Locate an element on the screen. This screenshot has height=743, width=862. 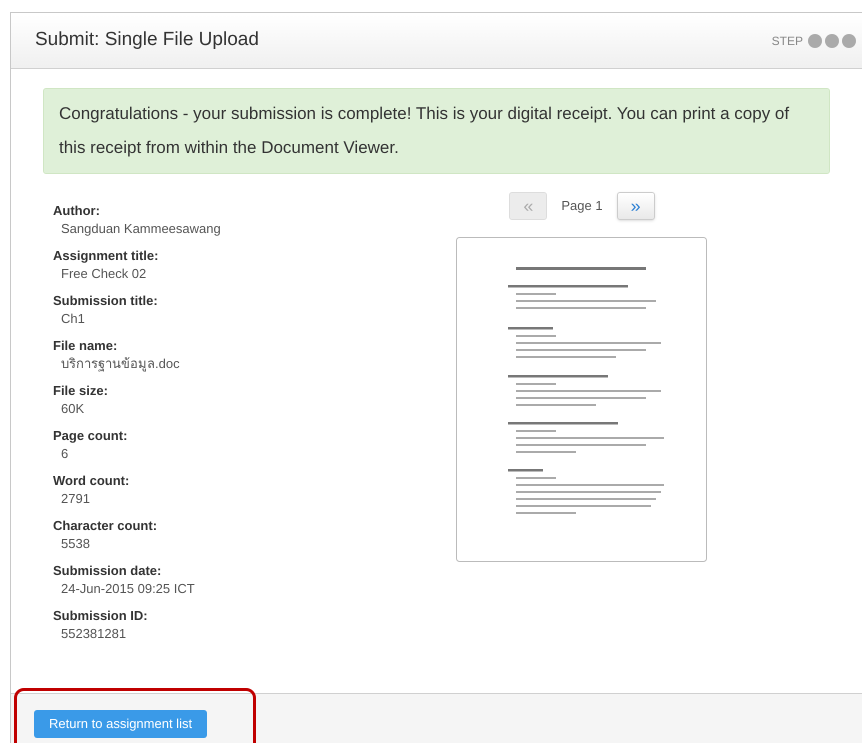
page-title: Submit: Single File Upload is located at coordinates (147, 40).